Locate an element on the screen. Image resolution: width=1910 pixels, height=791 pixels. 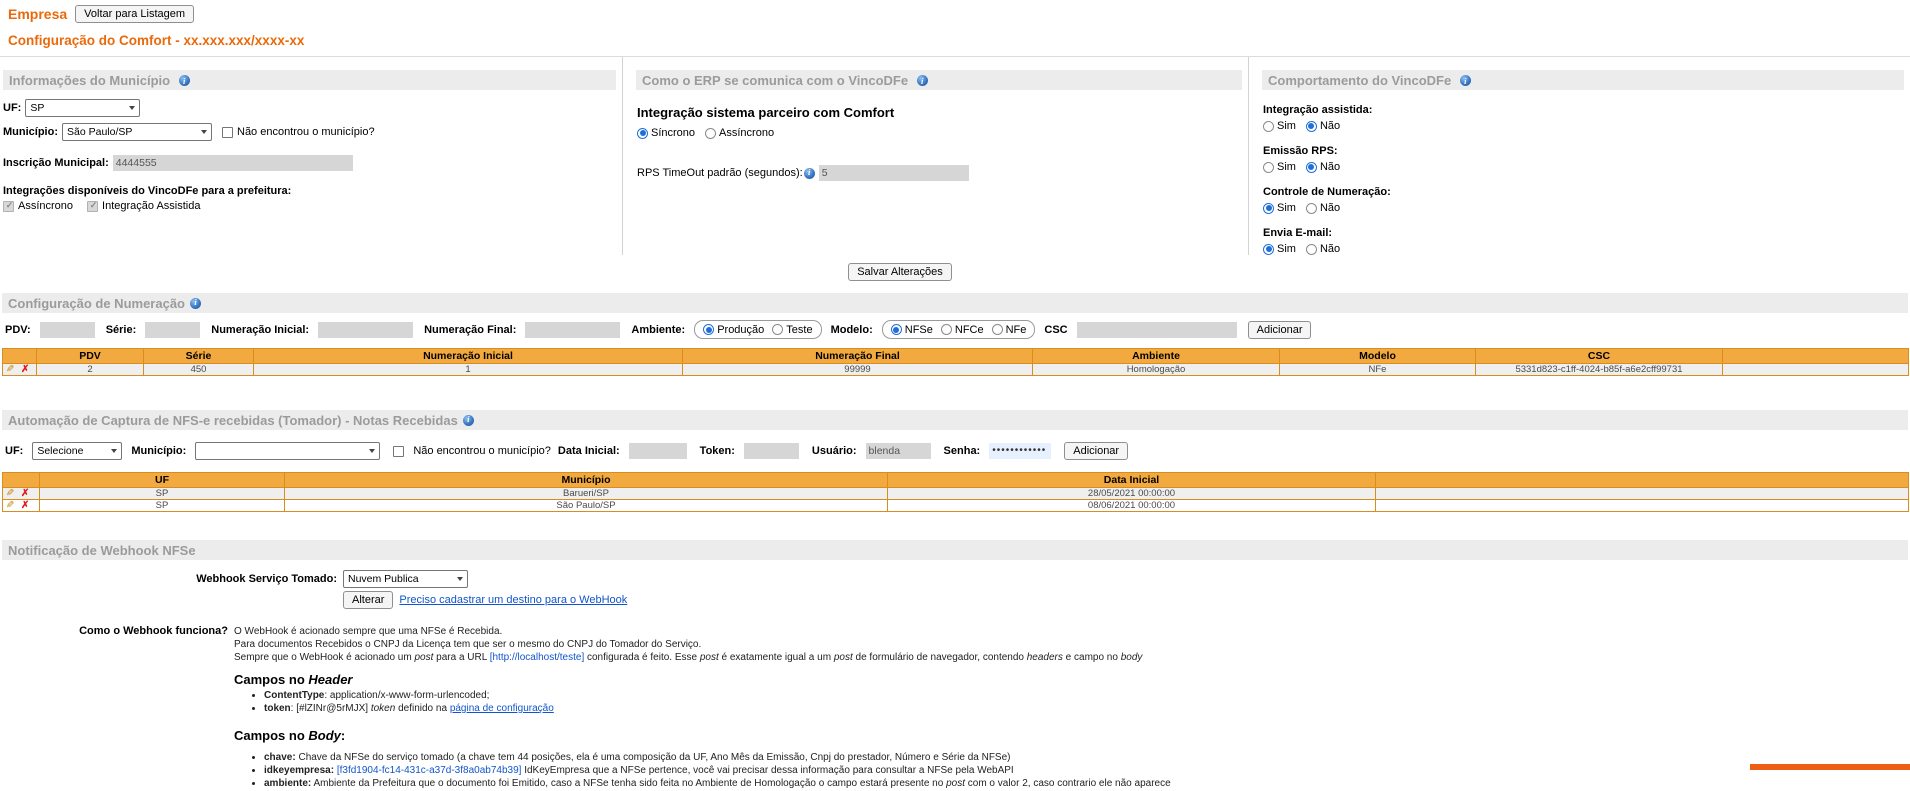
controle-numeracao-radios: Sim Não is located at coordinates (1586, 208).